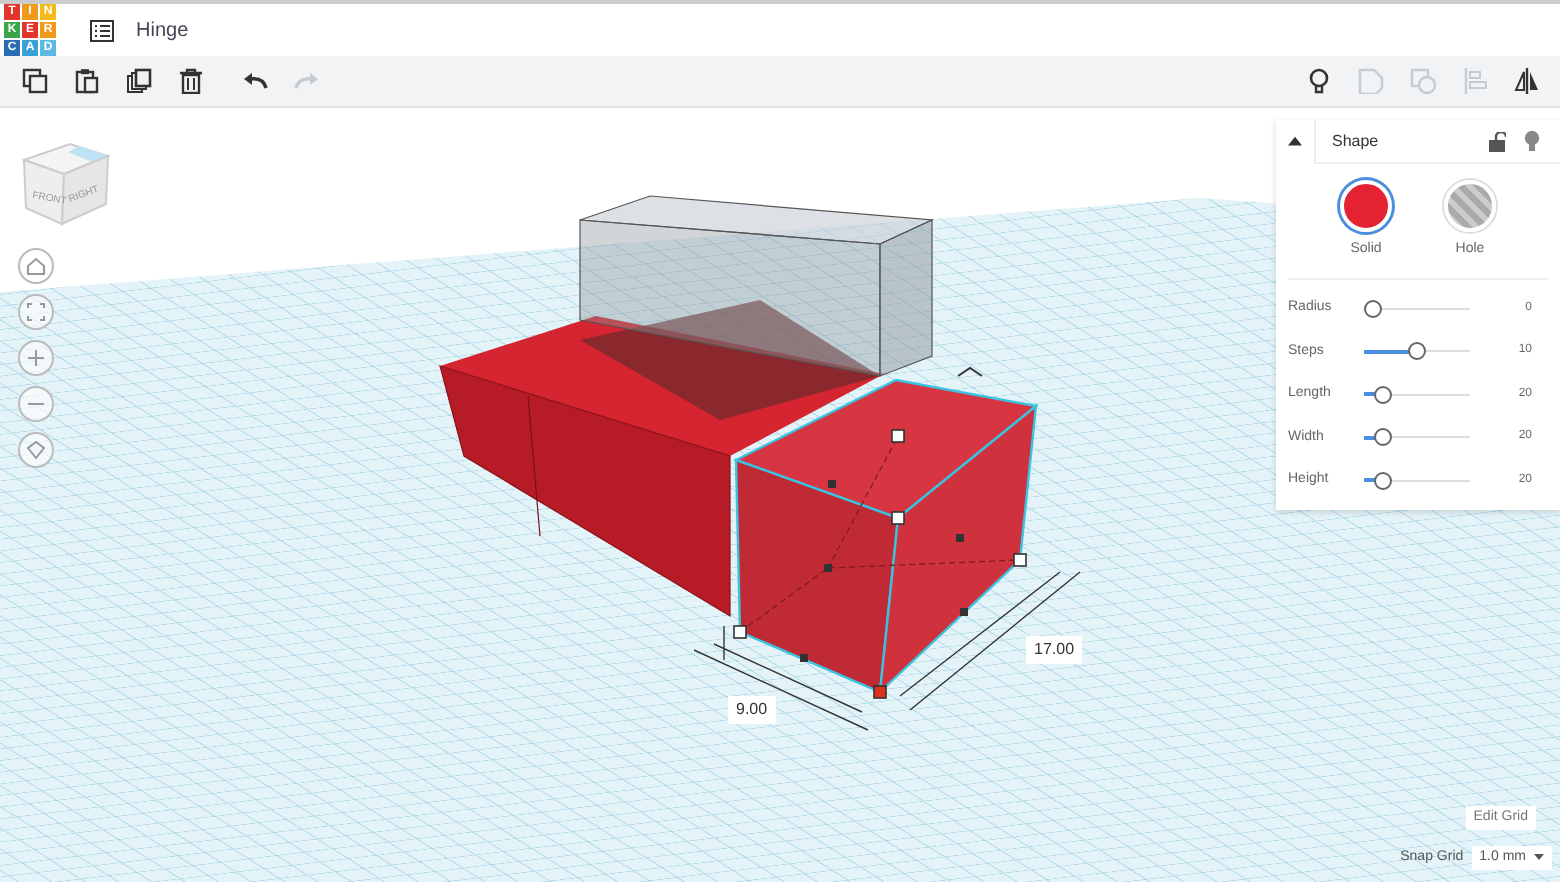  What do you see at coordinates (1497, 141) in the screenshot?
I see `unlock-icon` at bounding box center [1497, 141].